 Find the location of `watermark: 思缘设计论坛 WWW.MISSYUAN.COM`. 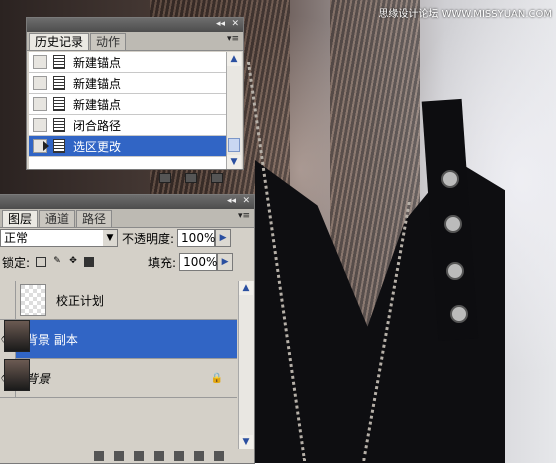

watermark: 思缘设计论坛 WWW.MISSYUAN.COM is located at coordinates (465, 14).